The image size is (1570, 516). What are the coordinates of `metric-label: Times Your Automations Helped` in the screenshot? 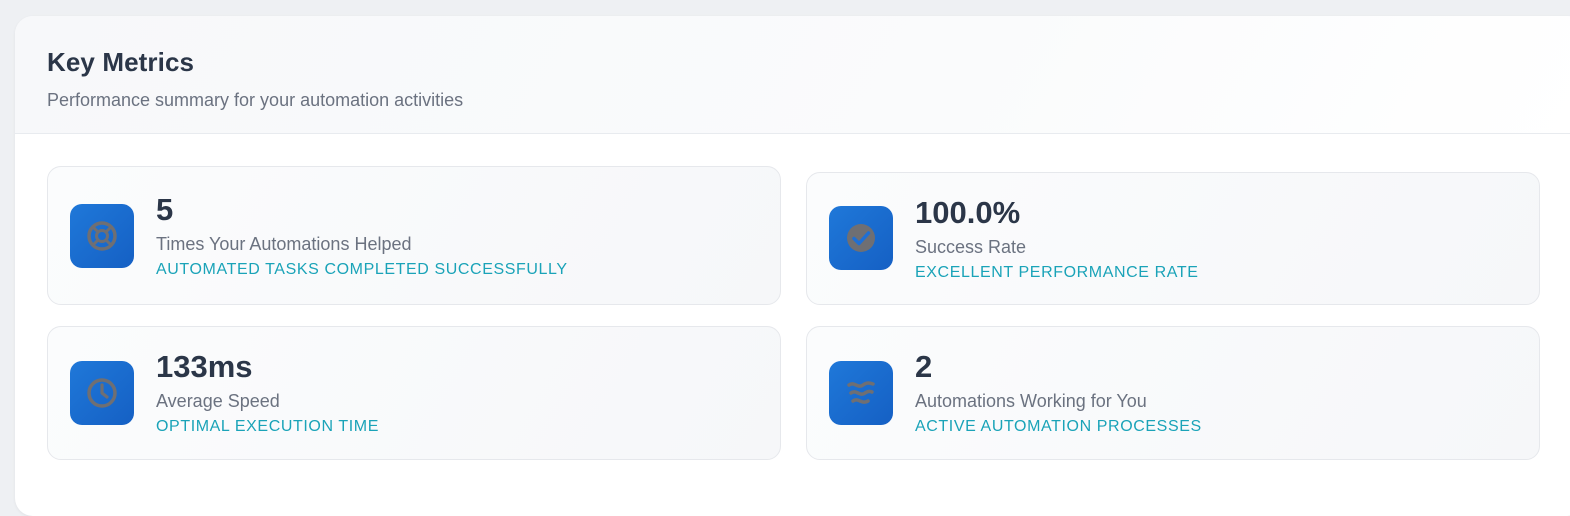 It's located at (284, 244).